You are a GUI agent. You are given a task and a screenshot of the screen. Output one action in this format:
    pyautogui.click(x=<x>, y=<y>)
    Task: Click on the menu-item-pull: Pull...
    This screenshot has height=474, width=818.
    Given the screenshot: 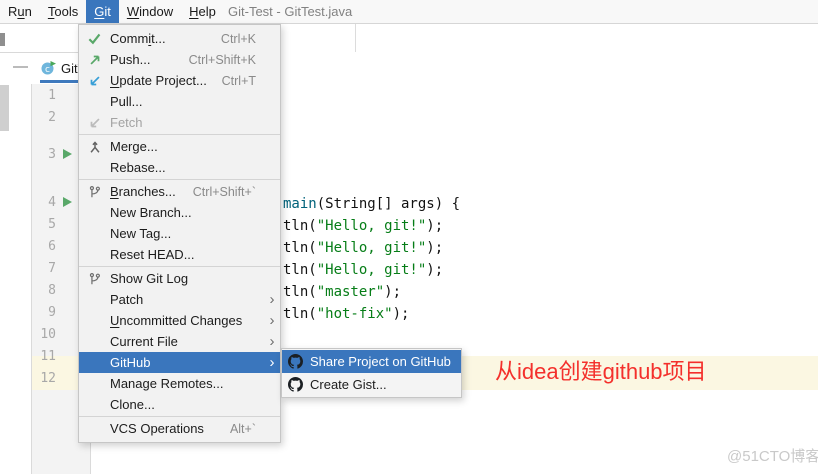 What is the action you would take?
    pyautogui.click(x=179, y=101)
    